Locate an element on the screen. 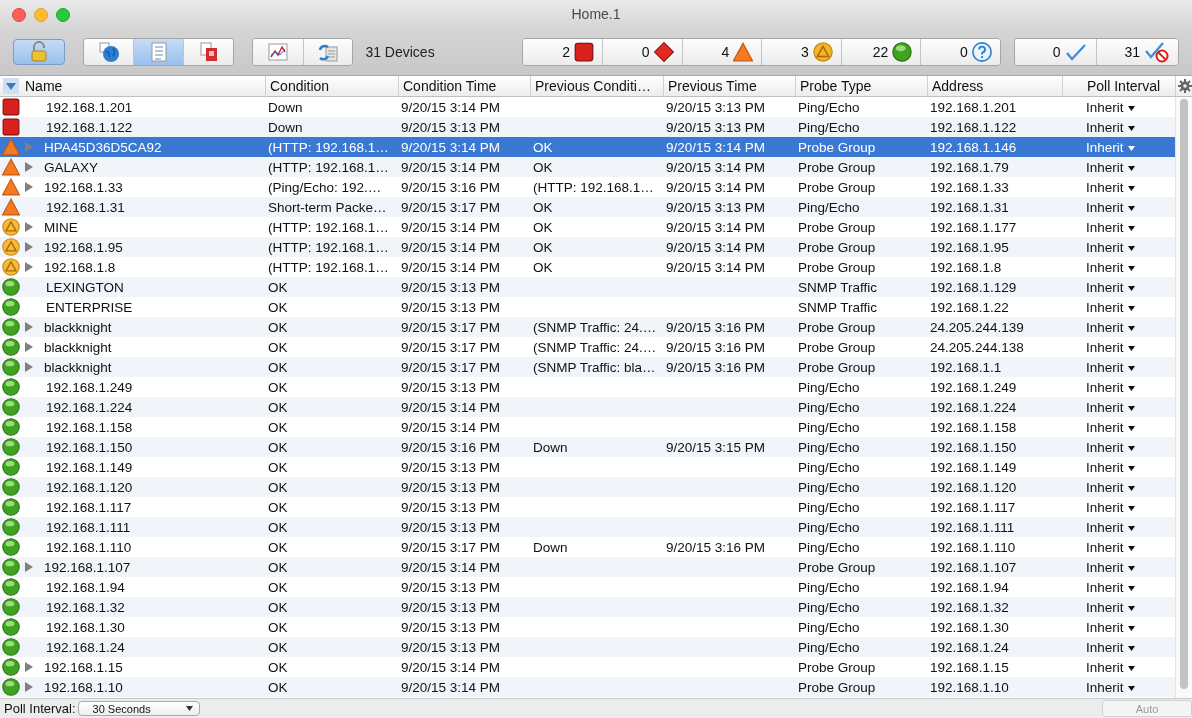 The width and height of the screenshot is (1192, 718). table-row: 192.168.1.31 Short-term Packe… 9/20/15 3:17 PM OK 9/20/15 3:13 PM Ping/Echo 192.168.1.31 Inherit is located at coordinates (587, 207).